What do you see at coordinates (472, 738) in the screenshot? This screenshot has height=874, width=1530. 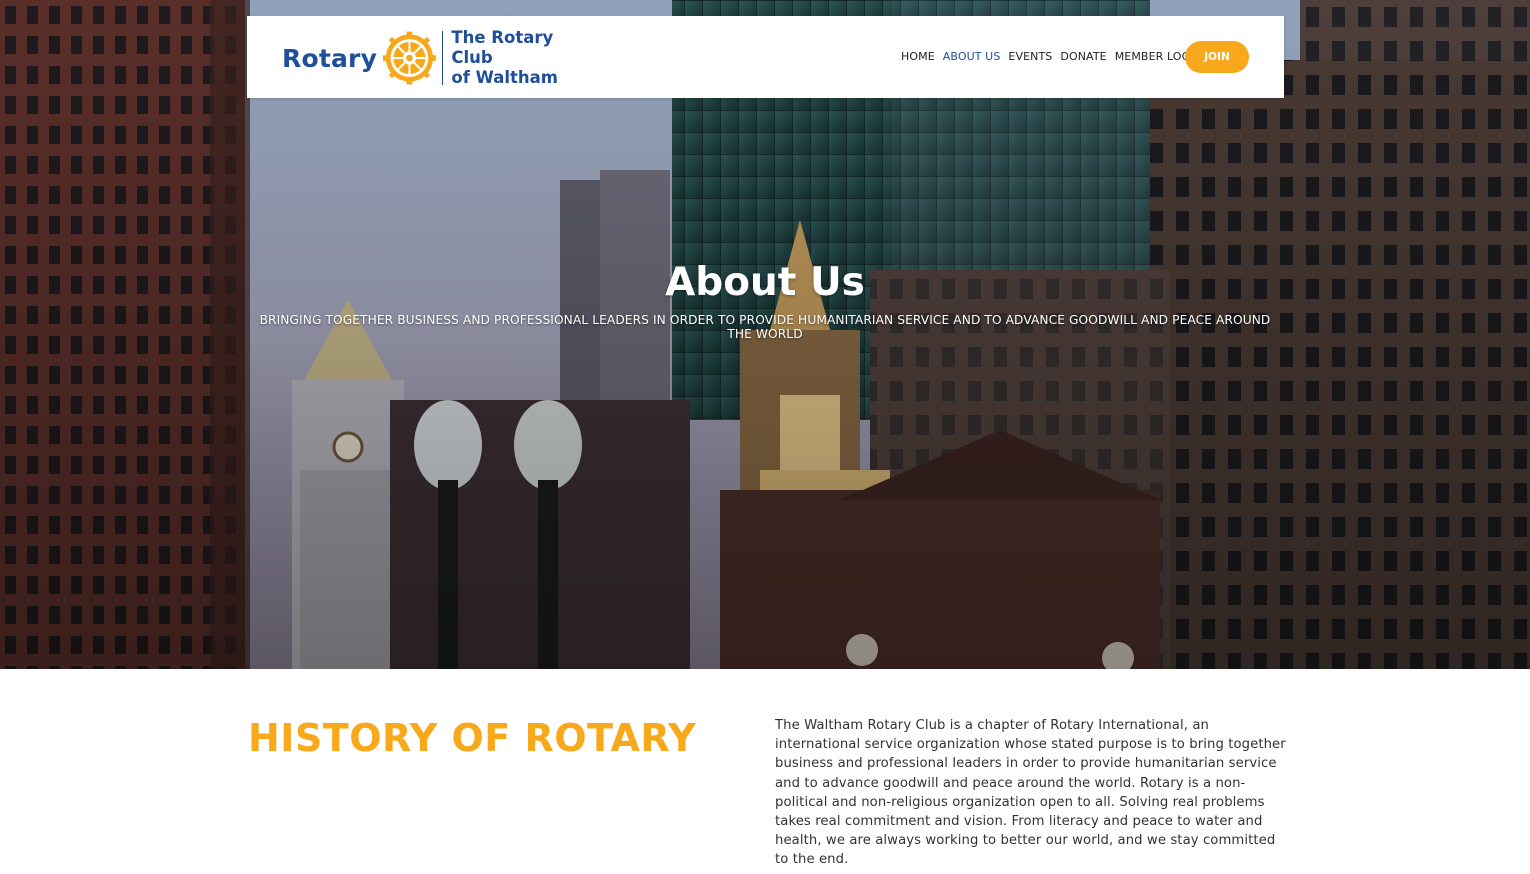 I see `history-heading: HISTORY OF ROTARY` at bounding box center [472, 738].